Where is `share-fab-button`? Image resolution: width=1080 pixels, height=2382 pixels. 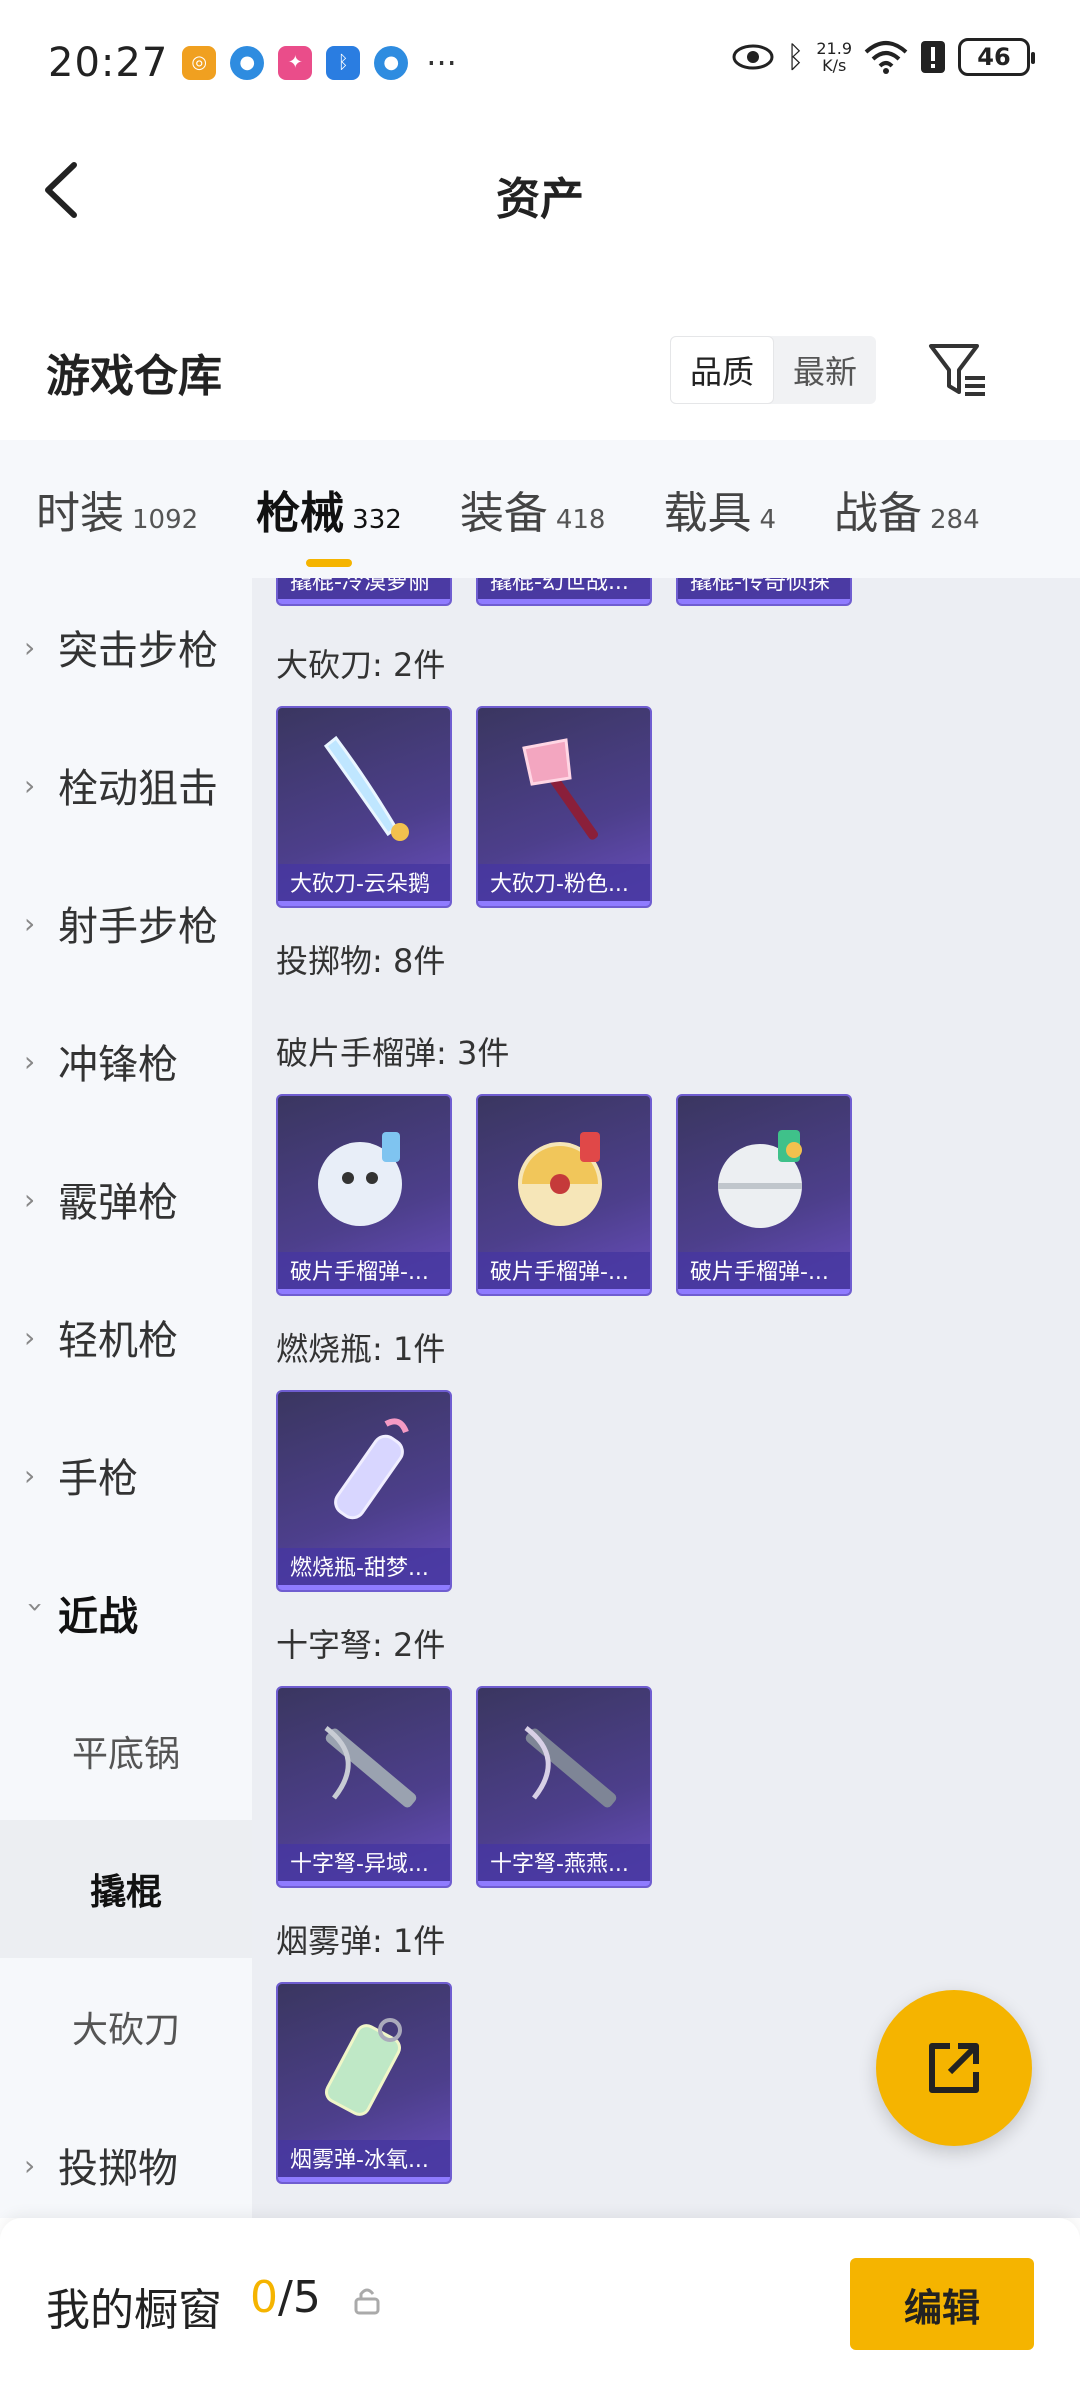 share-fab-button is located at coordinates (954, 2068).